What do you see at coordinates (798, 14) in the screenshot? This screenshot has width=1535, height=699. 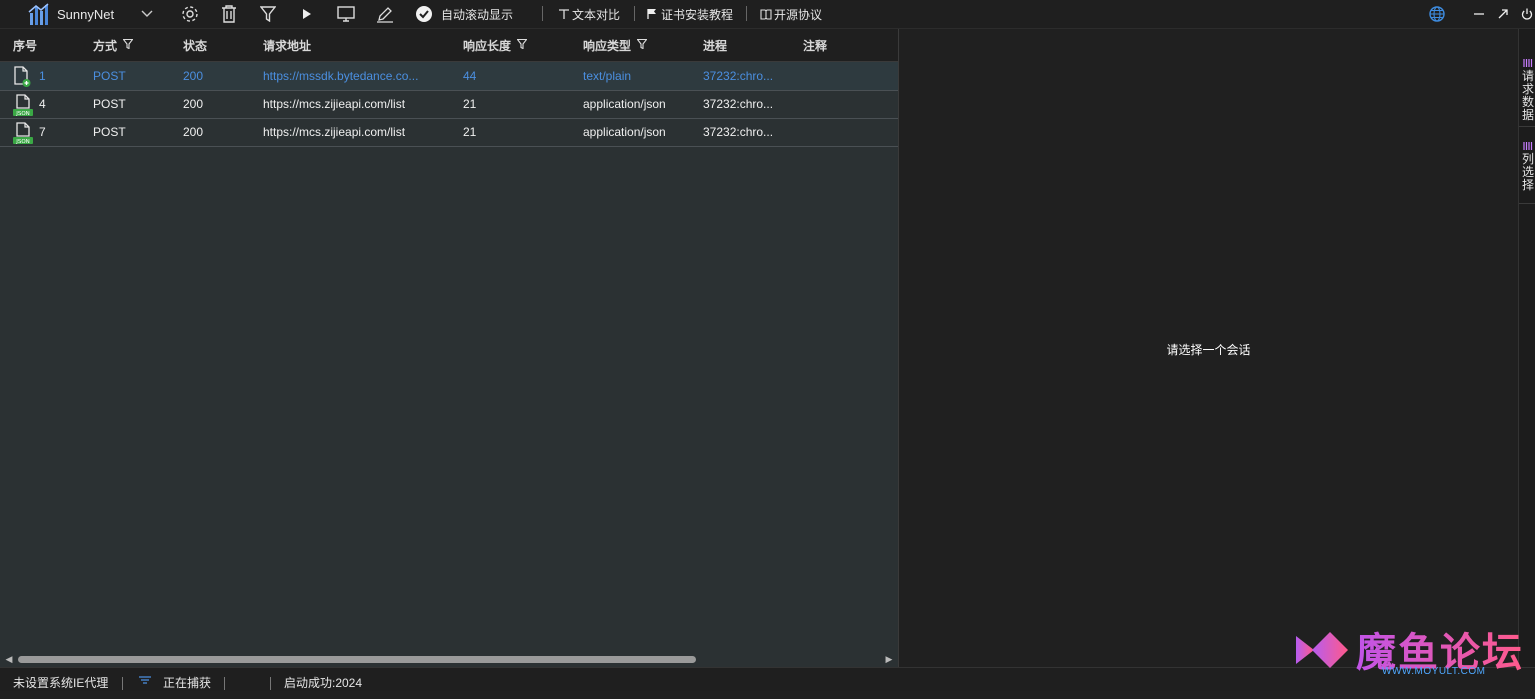 I see `open-source-label: 开源协议` at bounding box center [798, 14].